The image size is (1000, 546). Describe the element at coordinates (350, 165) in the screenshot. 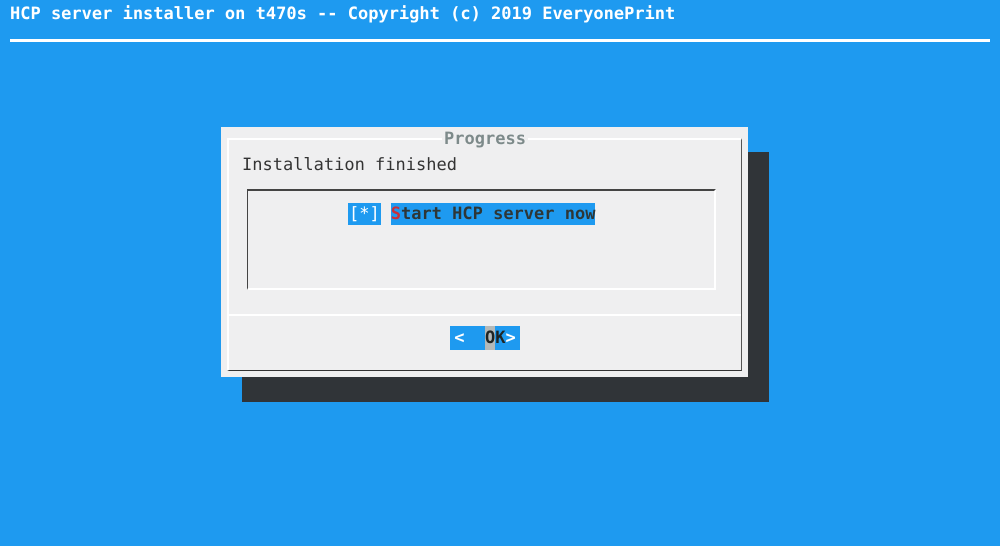

I see `dialog-message: Installation finished` at that location.